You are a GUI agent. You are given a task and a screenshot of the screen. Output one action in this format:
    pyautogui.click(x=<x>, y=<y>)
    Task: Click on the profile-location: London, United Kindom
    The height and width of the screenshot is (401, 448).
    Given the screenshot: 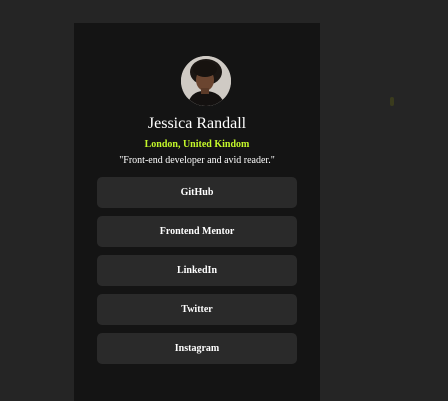 What is the action you would take?
    pyautogui.click(x=197, y=144)
    